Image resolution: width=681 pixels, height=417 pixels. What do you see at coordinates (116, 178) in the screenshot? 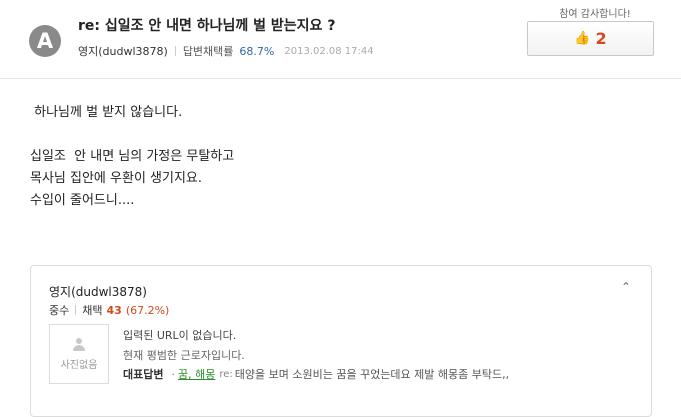
I see `answer-line: 목사님 집안에 우환이 생기지요.` at bounding box center [116, 178].